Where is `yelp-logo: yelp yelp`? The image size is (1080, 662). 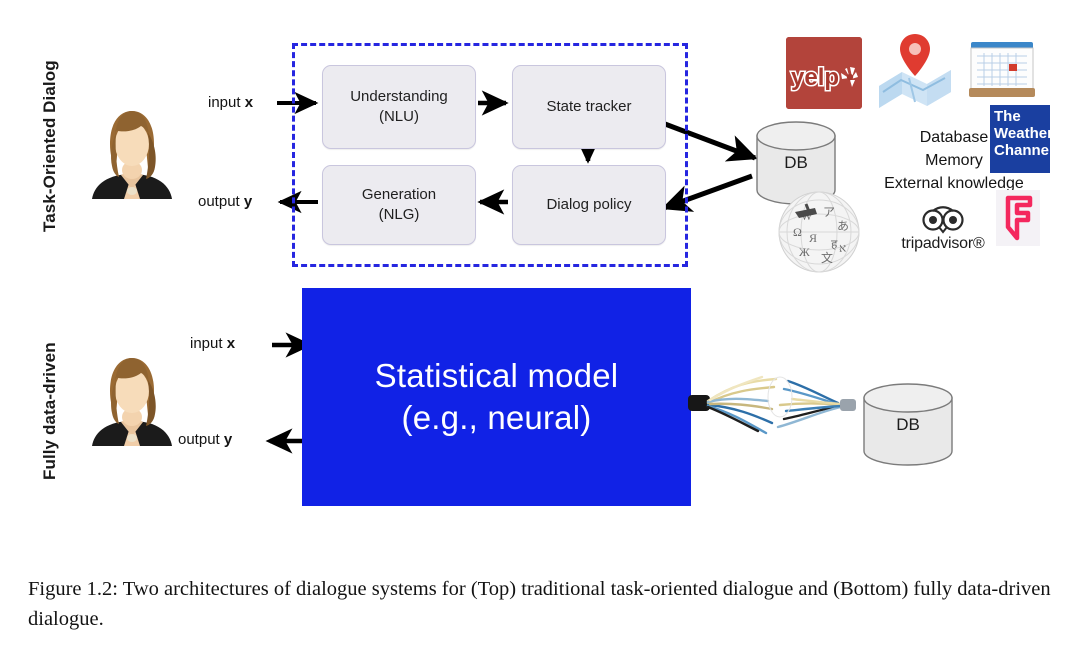
yelp-logo: yelp yelp is located at coordinates (824, 73).